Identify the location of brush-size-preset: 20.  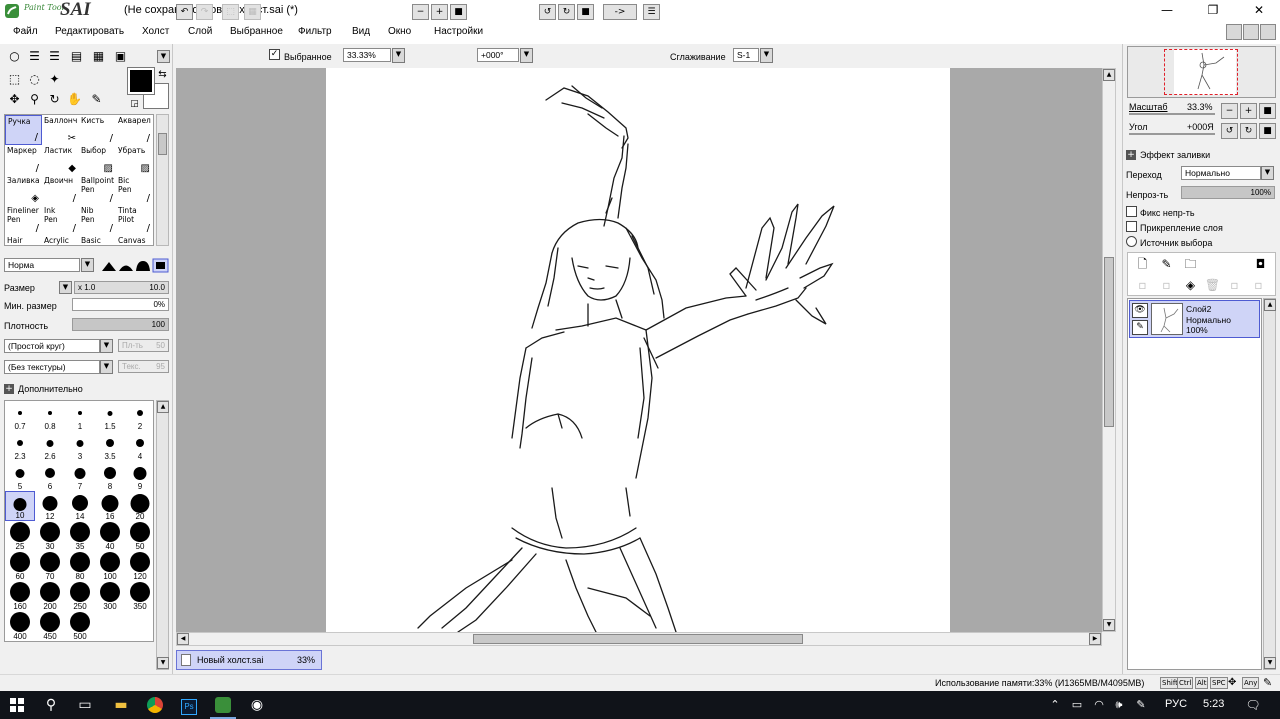
(140, 506).